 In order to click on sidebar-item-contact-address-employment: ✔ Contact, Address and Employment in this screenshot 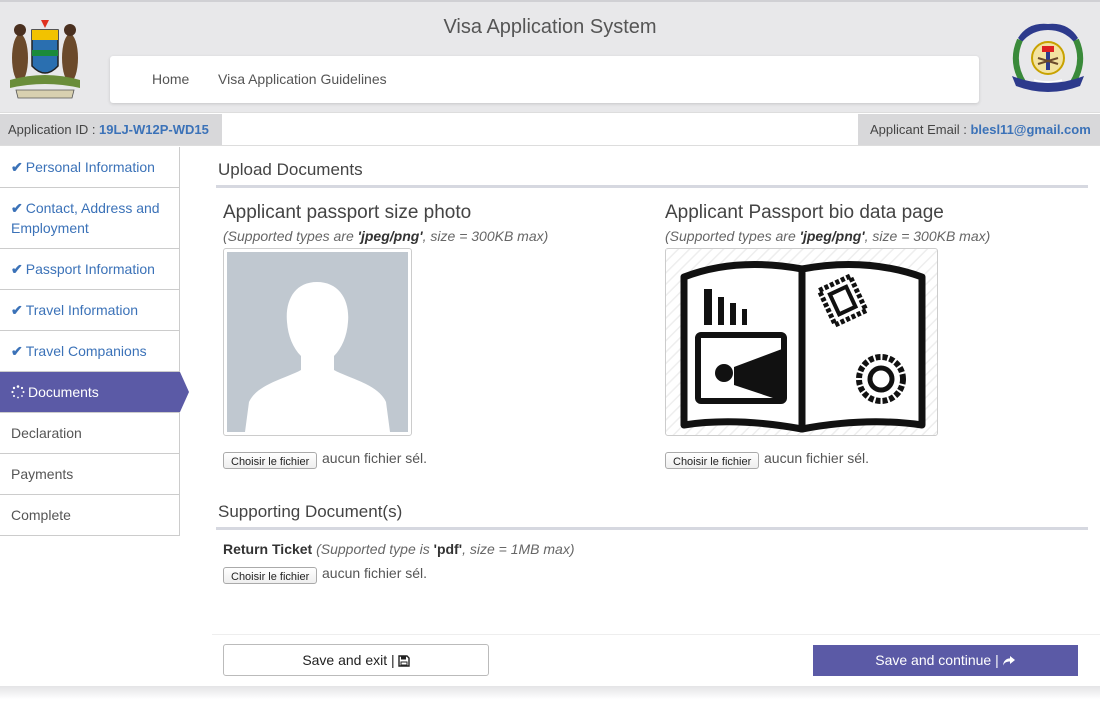, I will do `click(90, 218)`.